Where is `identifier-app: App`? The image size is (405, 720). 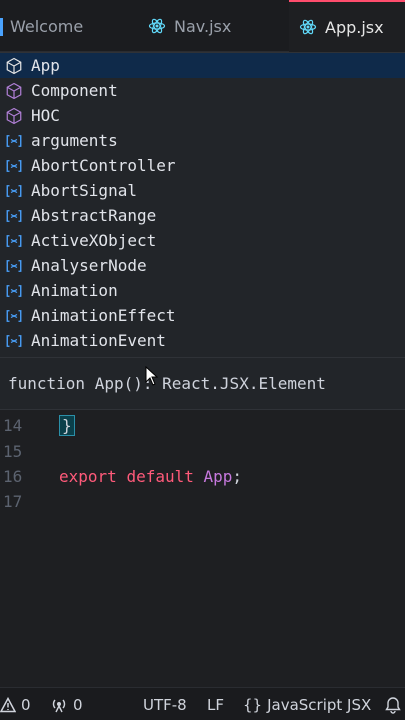 identifier-app: App is located at coordinates (218, 476).